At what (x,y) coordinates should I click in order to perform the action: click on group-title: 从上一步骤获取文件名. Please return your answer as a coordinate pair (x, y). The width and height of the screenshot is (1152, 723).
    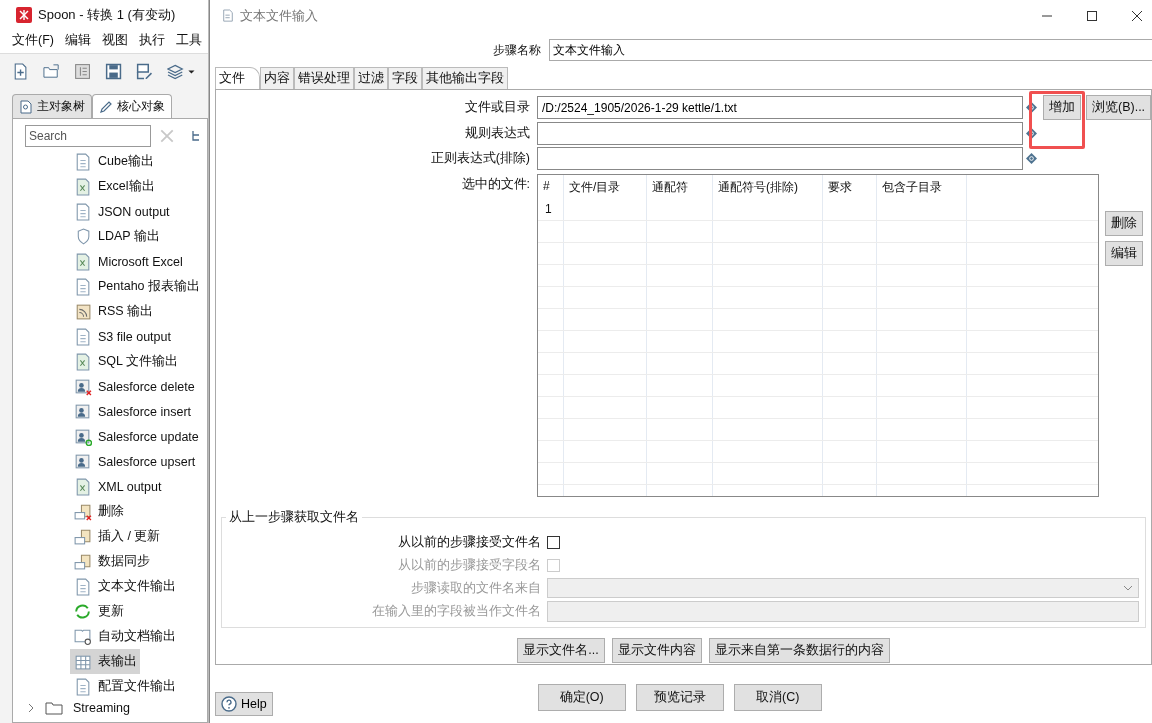
    Looking at the image, I should click on (294, 517).